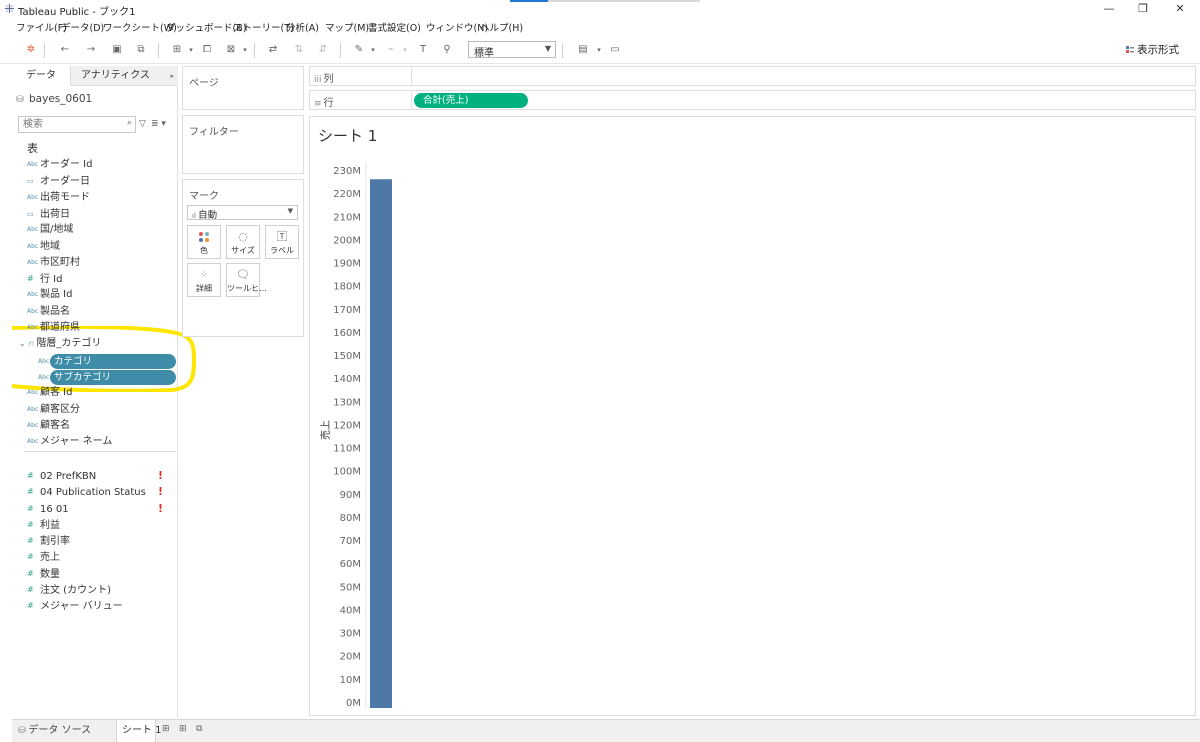 The width and height of the screenshot is (1200, 742). I want to click on search-icon: ⌕, so click(129, 123).